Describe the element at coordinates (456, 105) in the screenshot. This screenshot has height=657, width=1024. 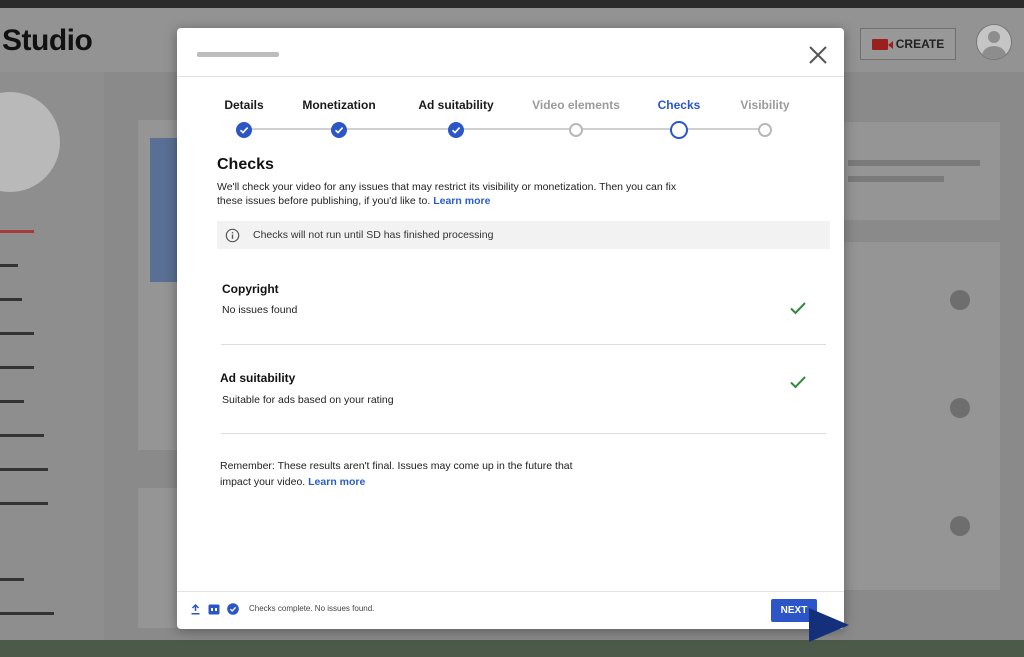
I see `step-label: Ad suitability` at that location.